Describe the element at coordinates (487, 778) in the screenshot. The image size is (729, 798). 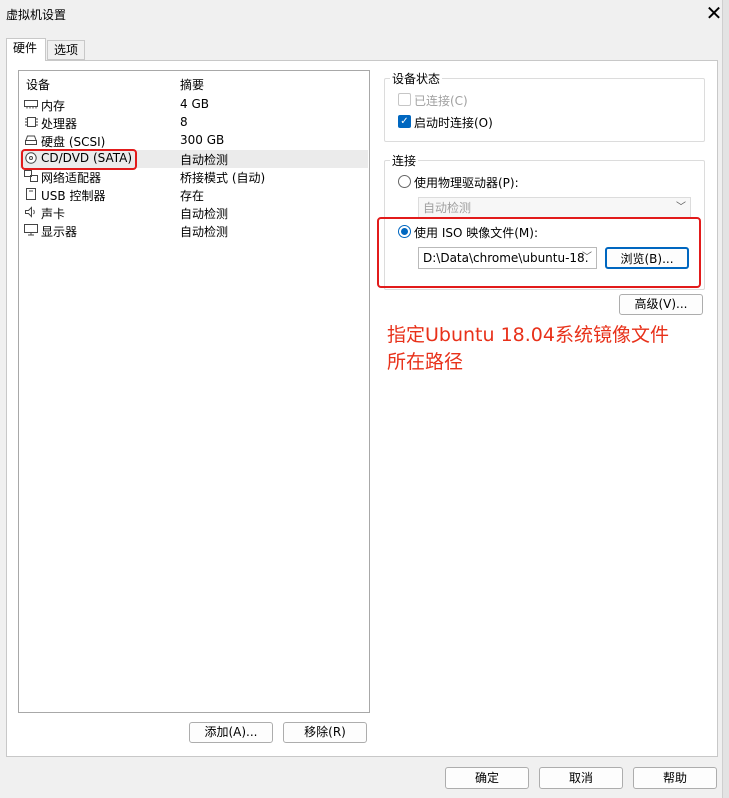
I see `ok-button: 确定` at that location.